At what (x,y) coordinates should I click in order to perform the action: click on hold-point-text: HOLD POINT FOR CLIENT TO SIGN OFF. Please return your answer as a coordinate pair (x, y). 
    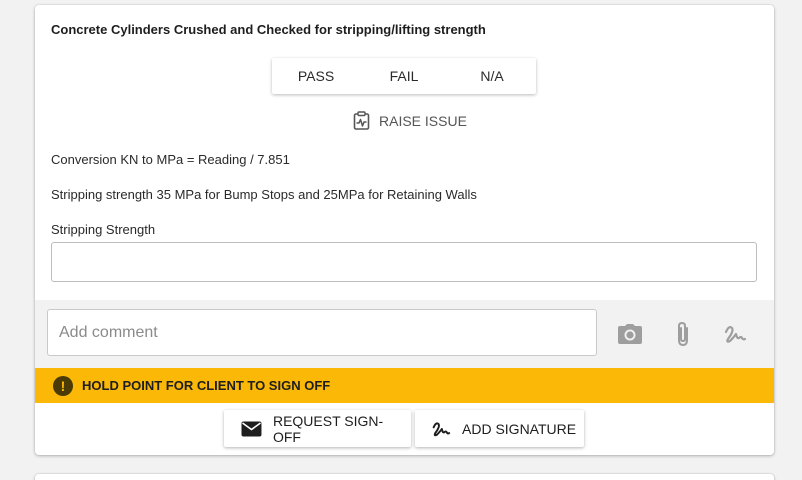
    Looking at the image, I should click on (206, 385).